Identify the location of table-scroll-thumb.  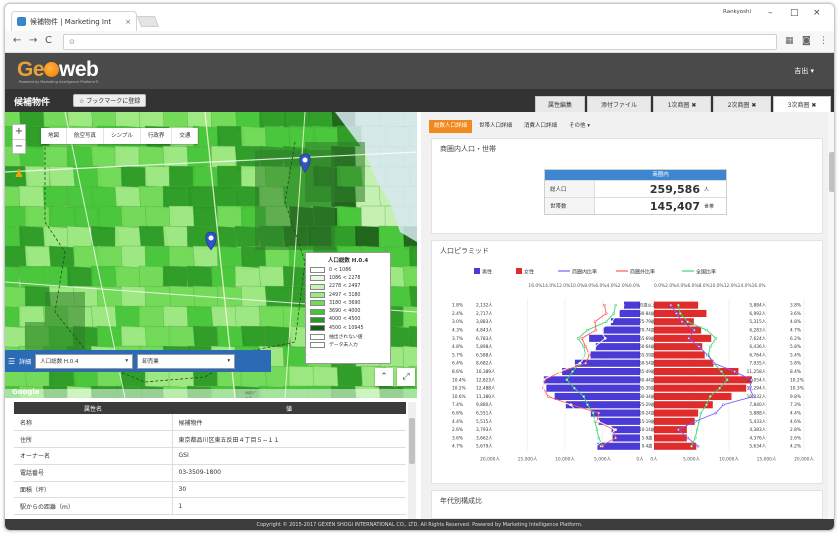
(412, 441).